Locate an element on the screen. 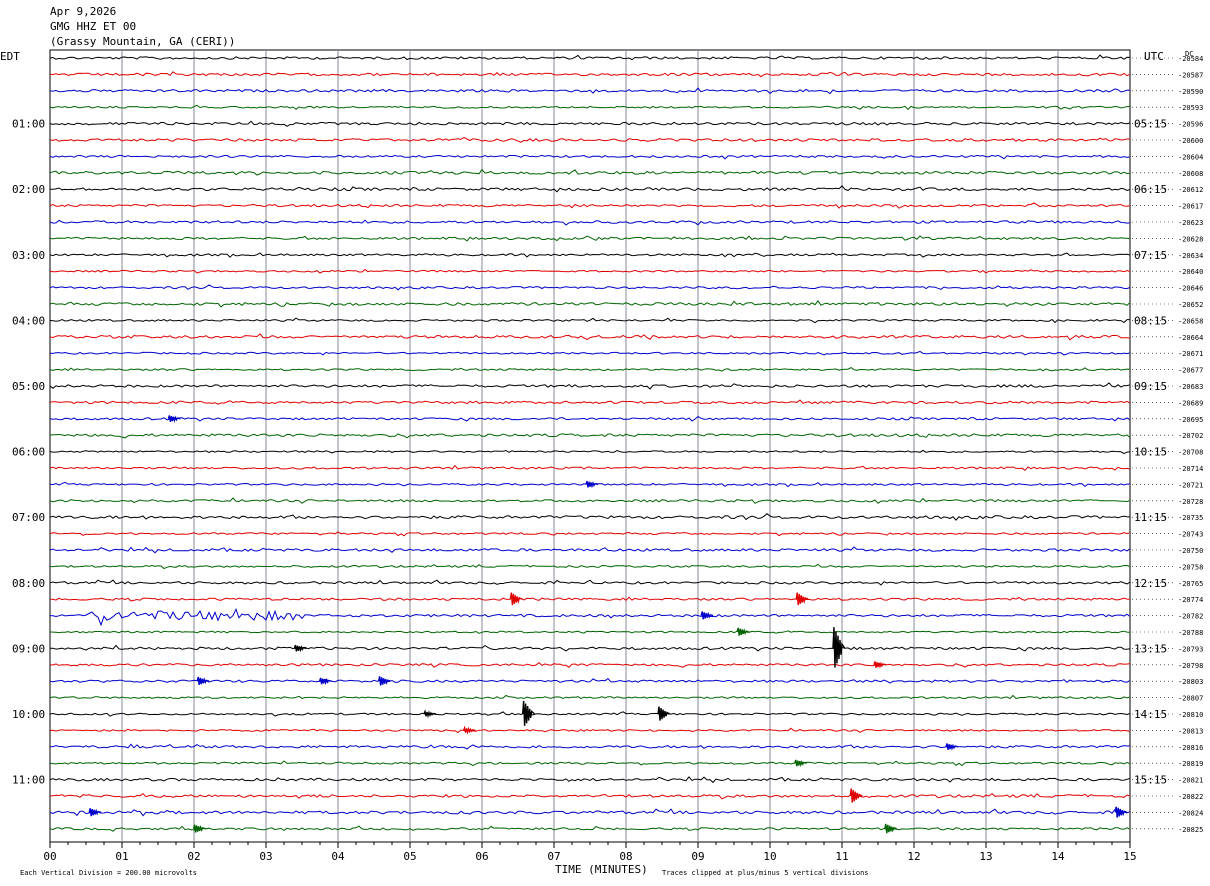 Image resolution: width=1210 pixels, height=886 pixels. dc-offset-label: -20623 is located at coordinates (1190, 223).